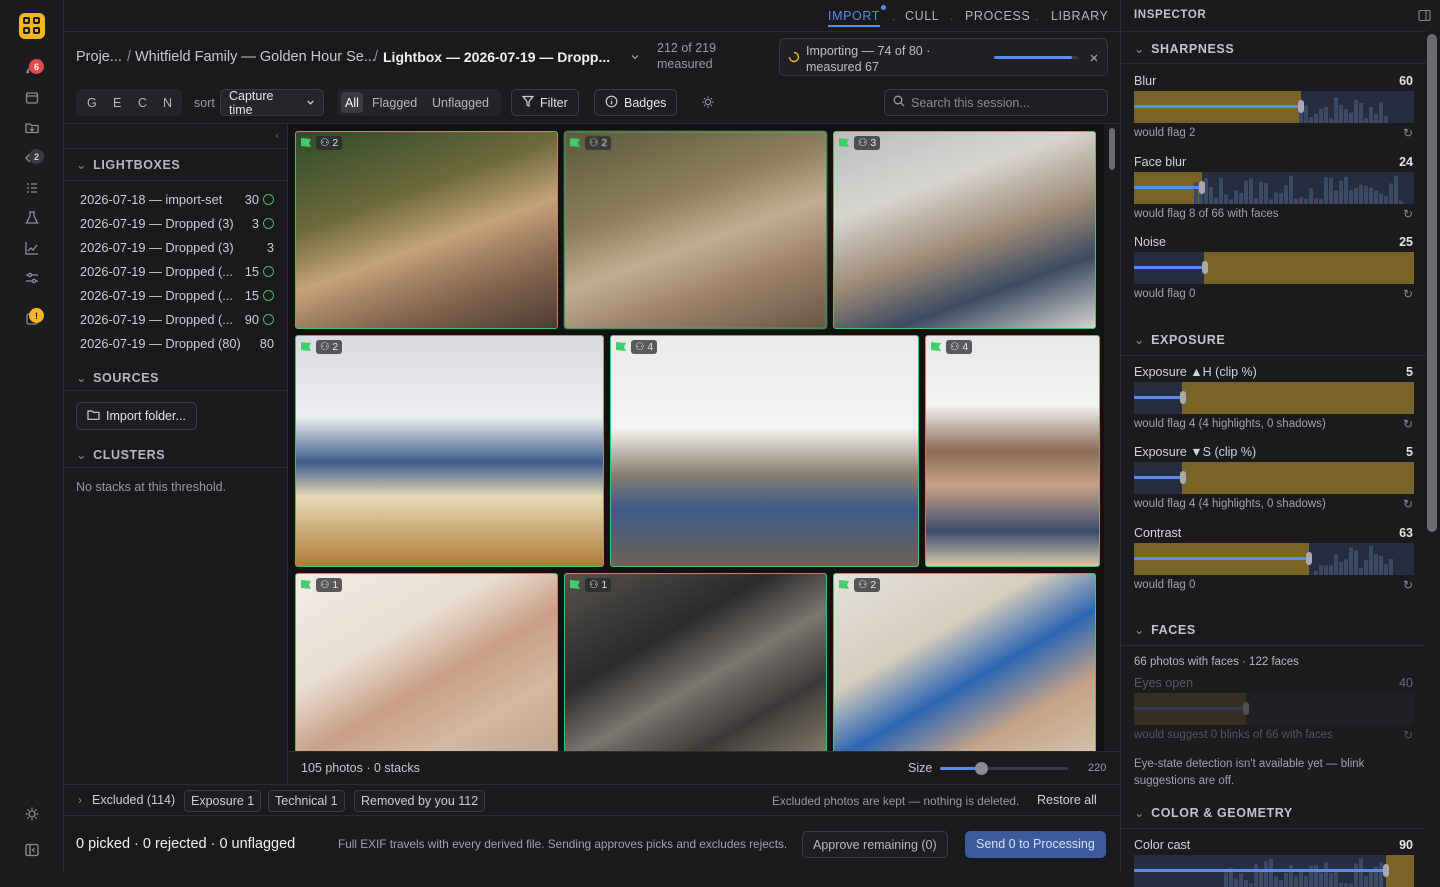 The width and height of the screenshot is (1440, 887). Describe the element at coordinates (32, 278) in the screenshot. I see `sliders-icon` at that location.